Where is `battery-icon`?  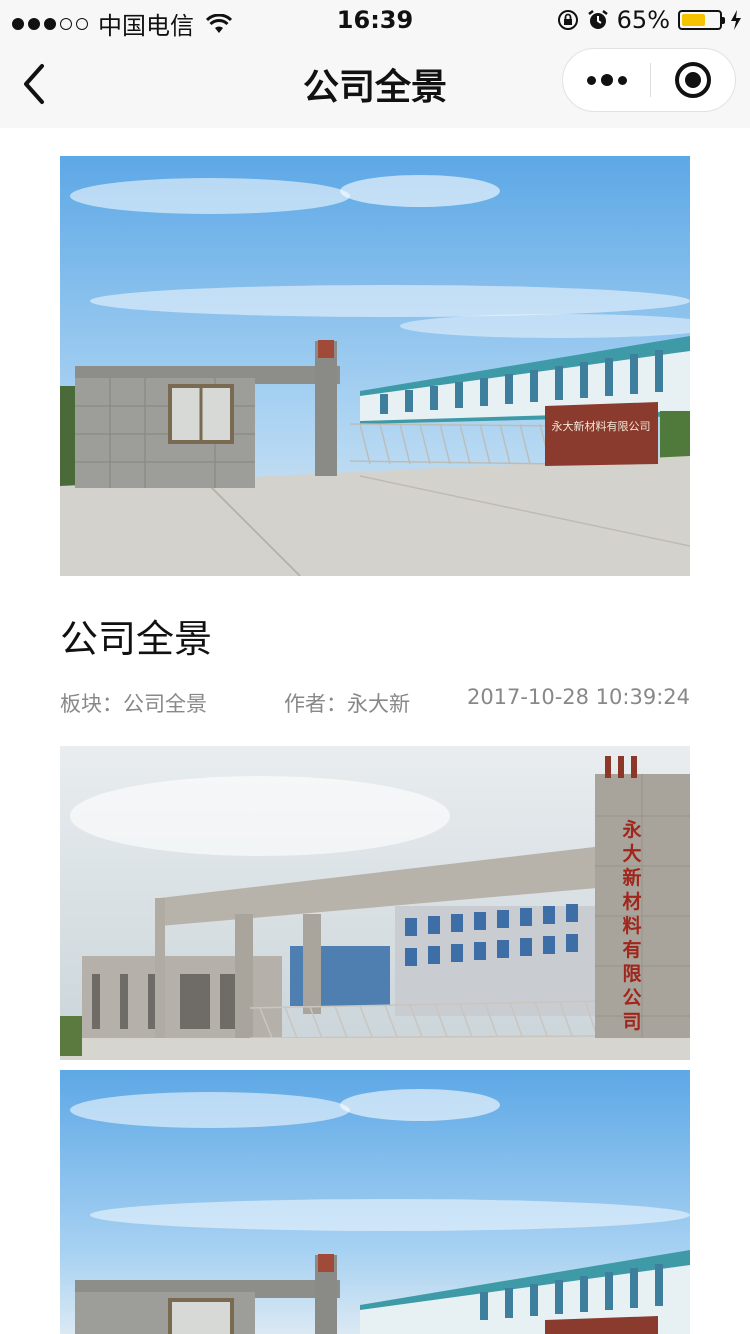
battery-icon is located at coordinates (701, 20).